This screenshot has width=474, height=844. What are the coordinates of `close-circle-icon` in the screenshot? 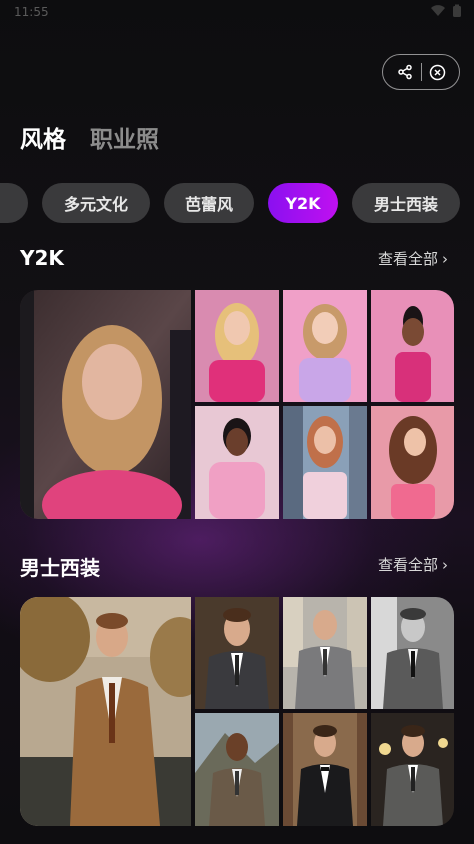 It's located at (437, 72).